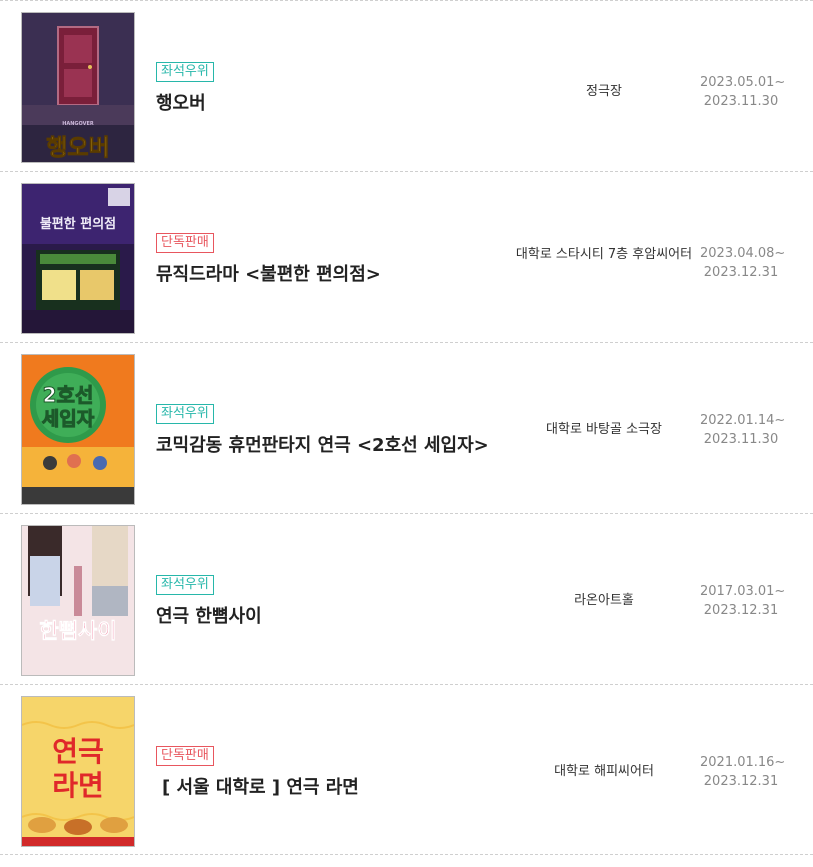 This screenshot has height=867, width=813. I want to click on show-info: 단독판매 [ 서울 대학로 ] 연극 라면, so click(331, 769).